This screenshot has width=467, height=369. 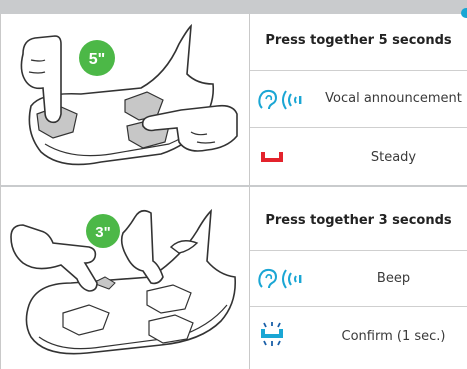 I want to click on badge-label: 5", so click(x=97, y=59).